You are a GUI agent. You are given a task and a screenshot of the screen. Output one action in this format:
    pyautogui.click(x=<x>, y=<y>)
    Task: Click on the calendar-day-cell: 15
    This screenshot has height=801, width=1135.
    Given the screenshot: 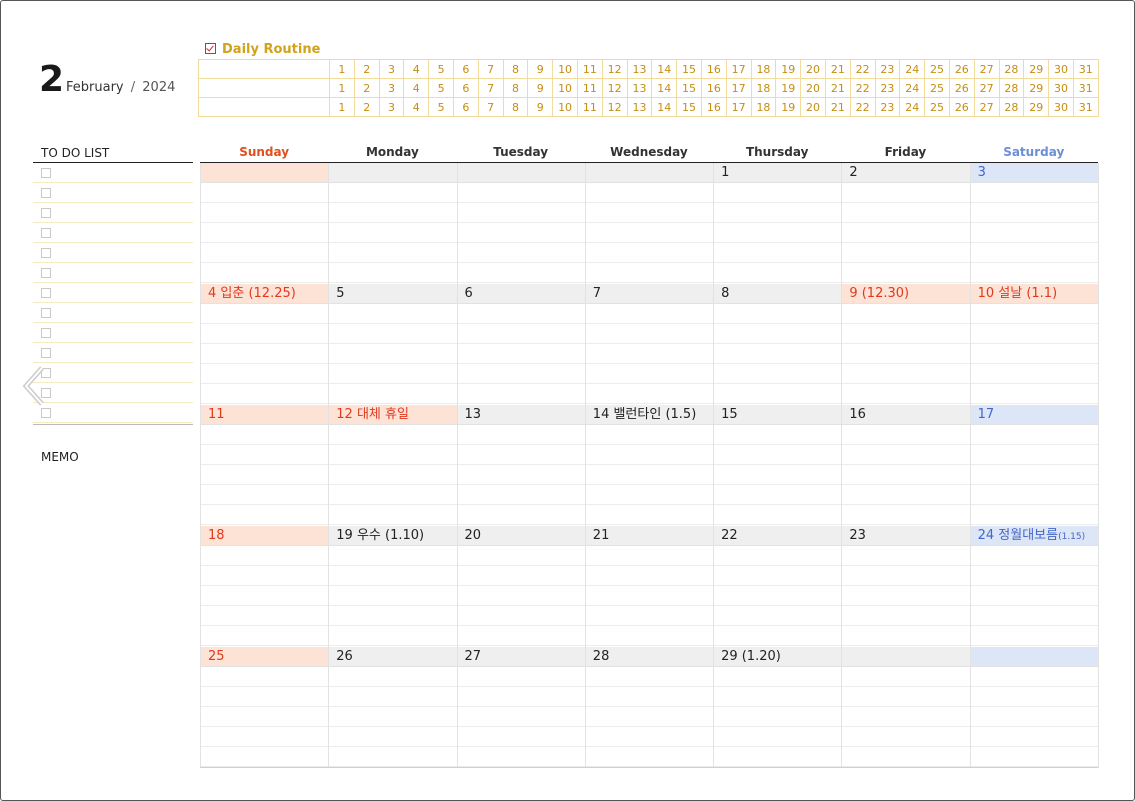 What is the action you would take?
    pyautogui.click(x=778, y=465)
    